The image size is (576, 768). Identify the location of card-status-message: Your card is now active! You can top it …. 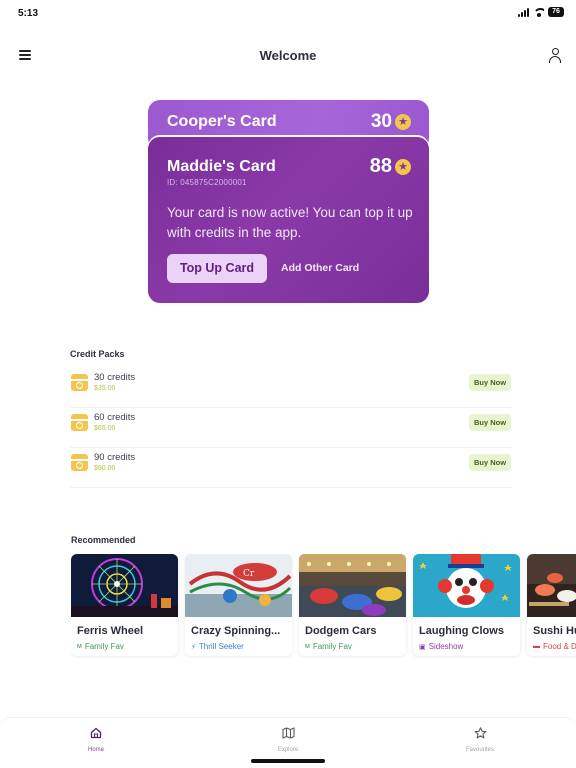
(290, 222).